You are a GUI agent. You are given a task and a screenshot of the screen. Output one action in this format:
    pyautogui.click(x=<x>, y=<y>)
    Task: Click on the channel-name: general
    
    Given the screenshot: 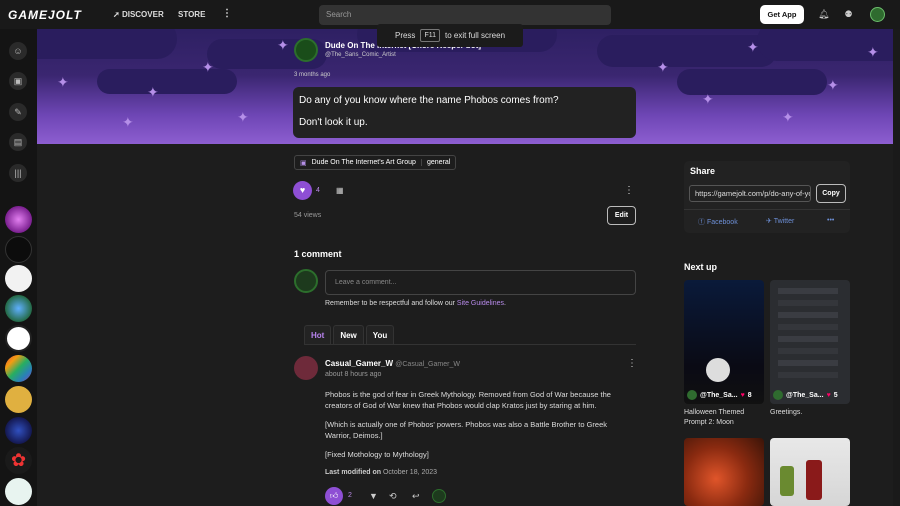 What is the action you would take?
    pyautogui.click(x=437, y=162)
    